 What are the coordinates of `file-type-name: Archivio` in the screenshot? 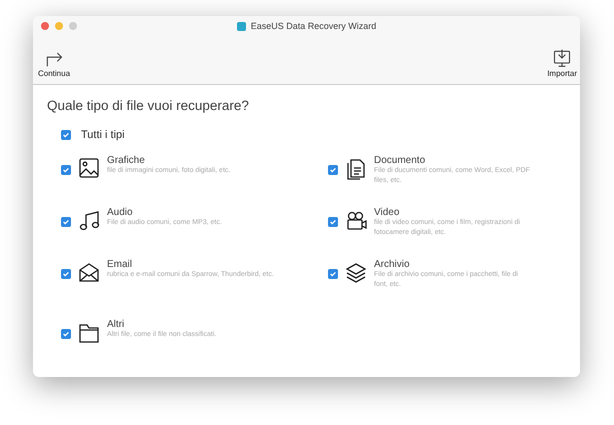 It's located at (392, 264).